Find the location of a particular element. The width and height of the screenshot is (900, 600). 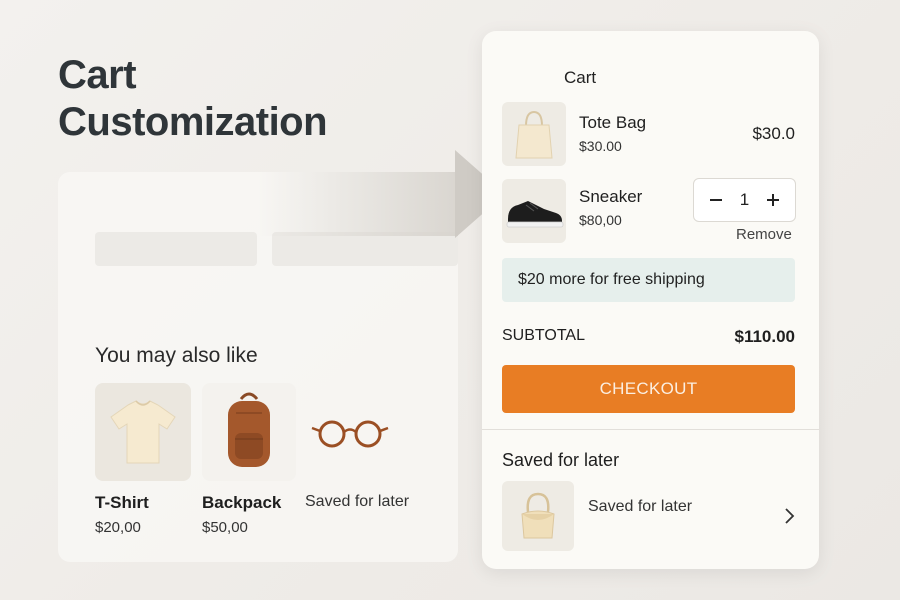

recommendations-title: You may also like is located at coordinates (176, 355).